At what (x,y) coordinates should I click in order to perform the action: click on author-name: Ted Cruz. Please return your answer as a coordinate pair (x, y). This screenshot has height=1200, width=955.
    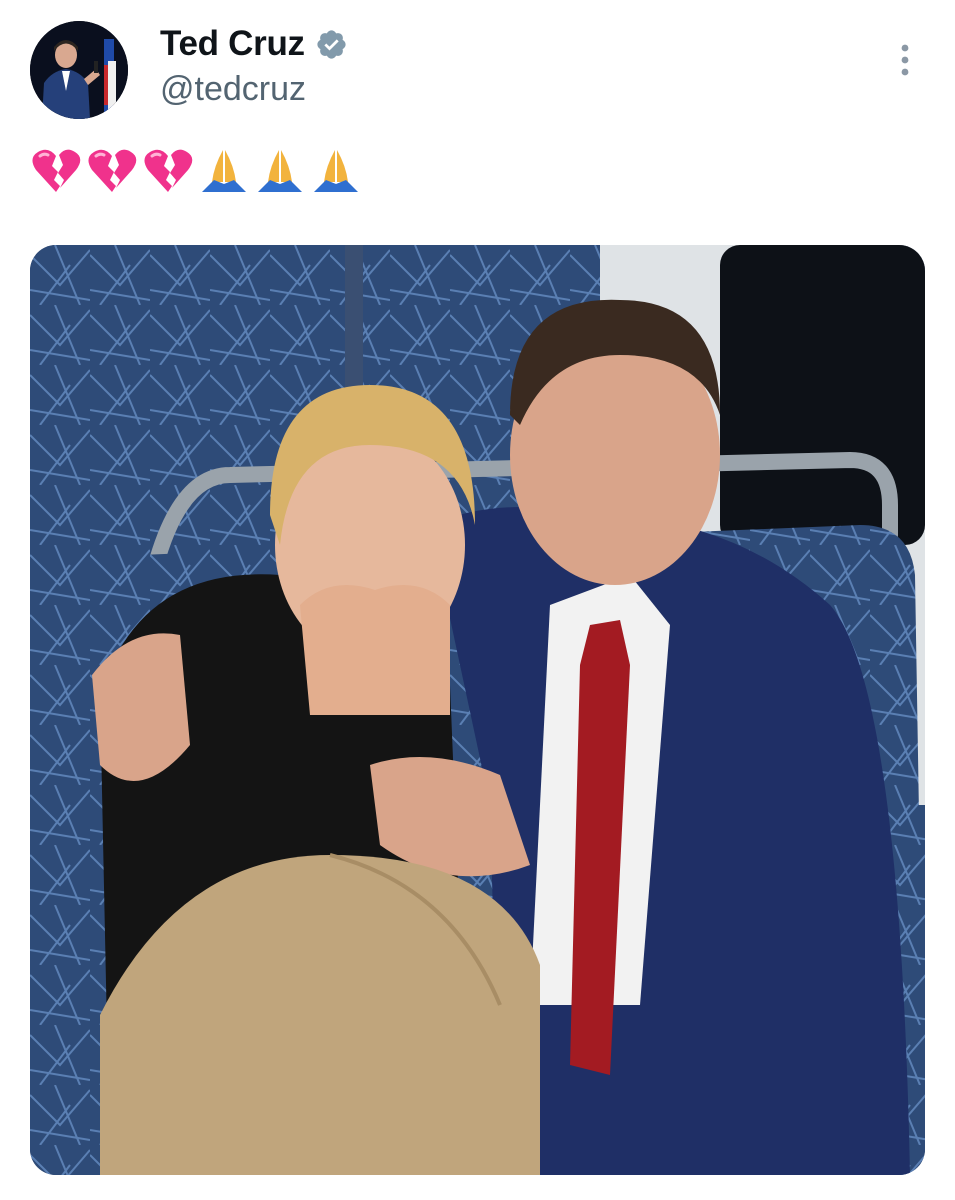
    Looking at the image, I should click on (232, 44).